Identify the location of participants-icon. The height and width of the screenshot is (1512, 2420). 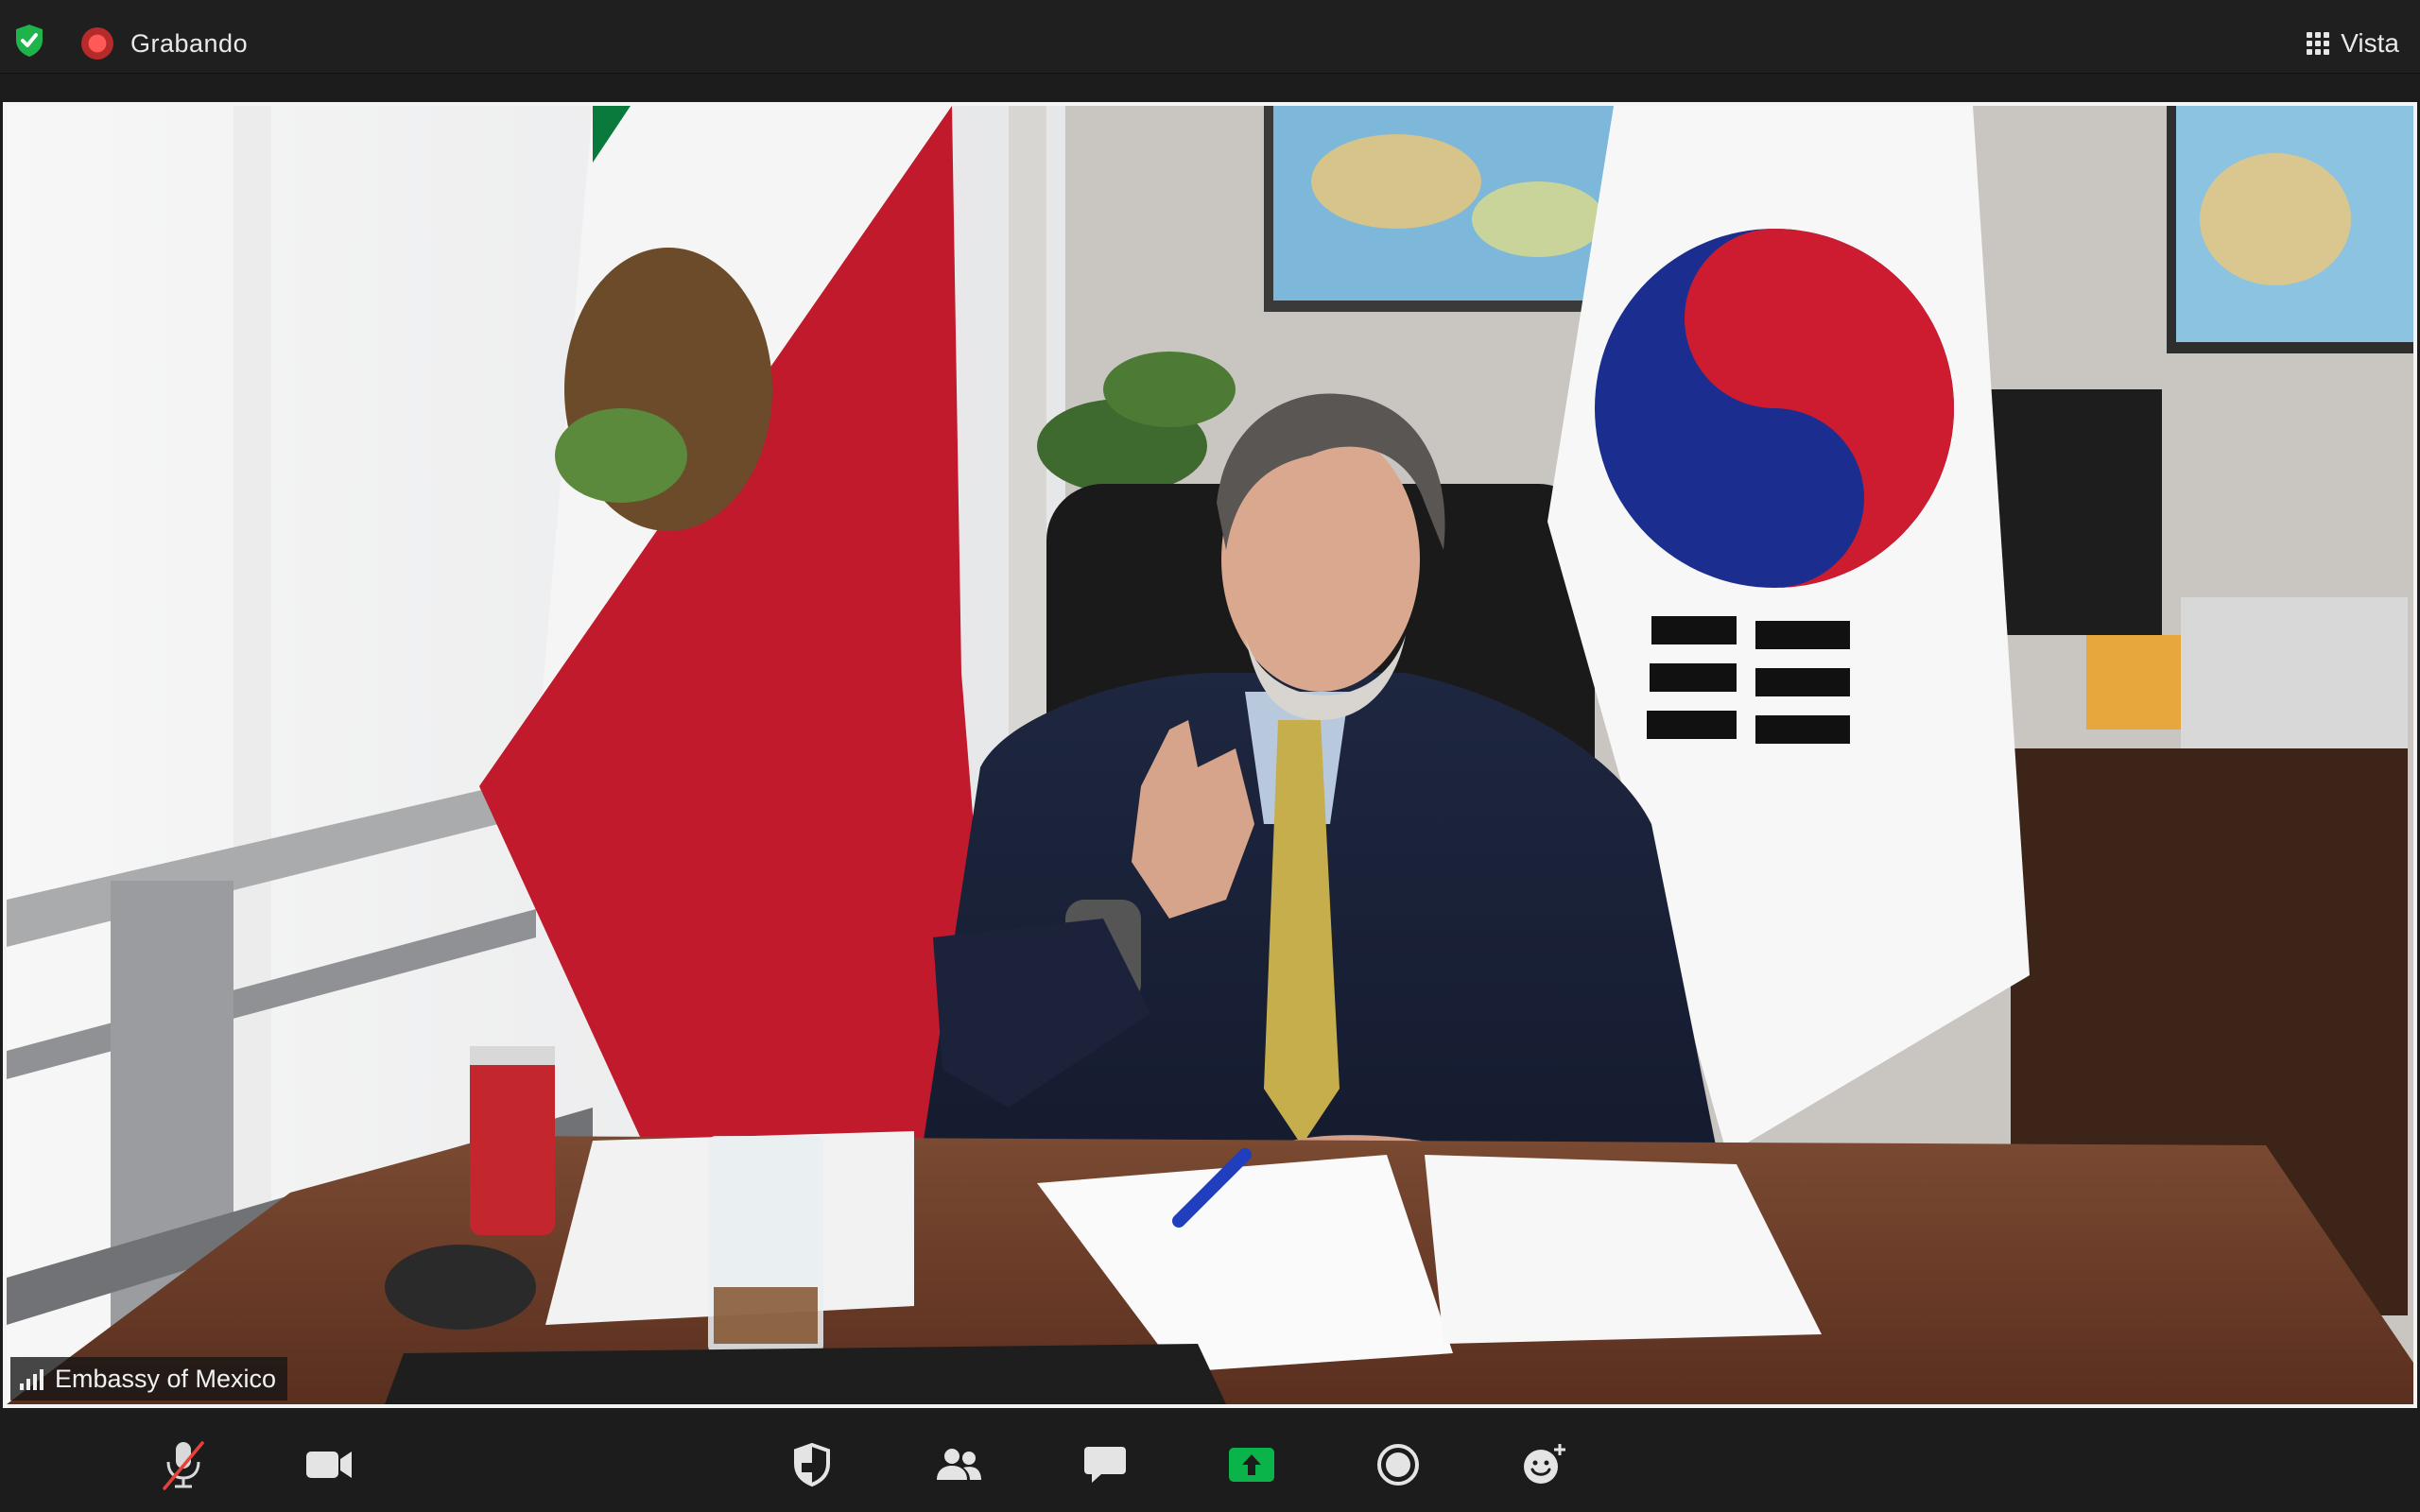
(959, 1464).